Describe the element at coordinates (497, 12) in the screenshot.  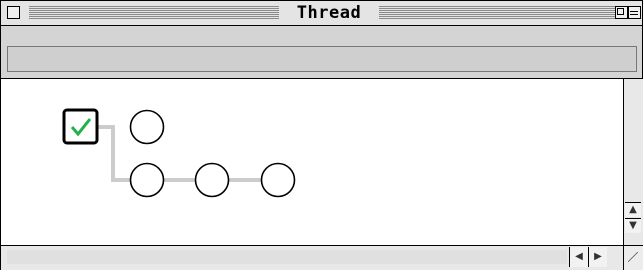
I see `title-bar-stripes-right` at that location.